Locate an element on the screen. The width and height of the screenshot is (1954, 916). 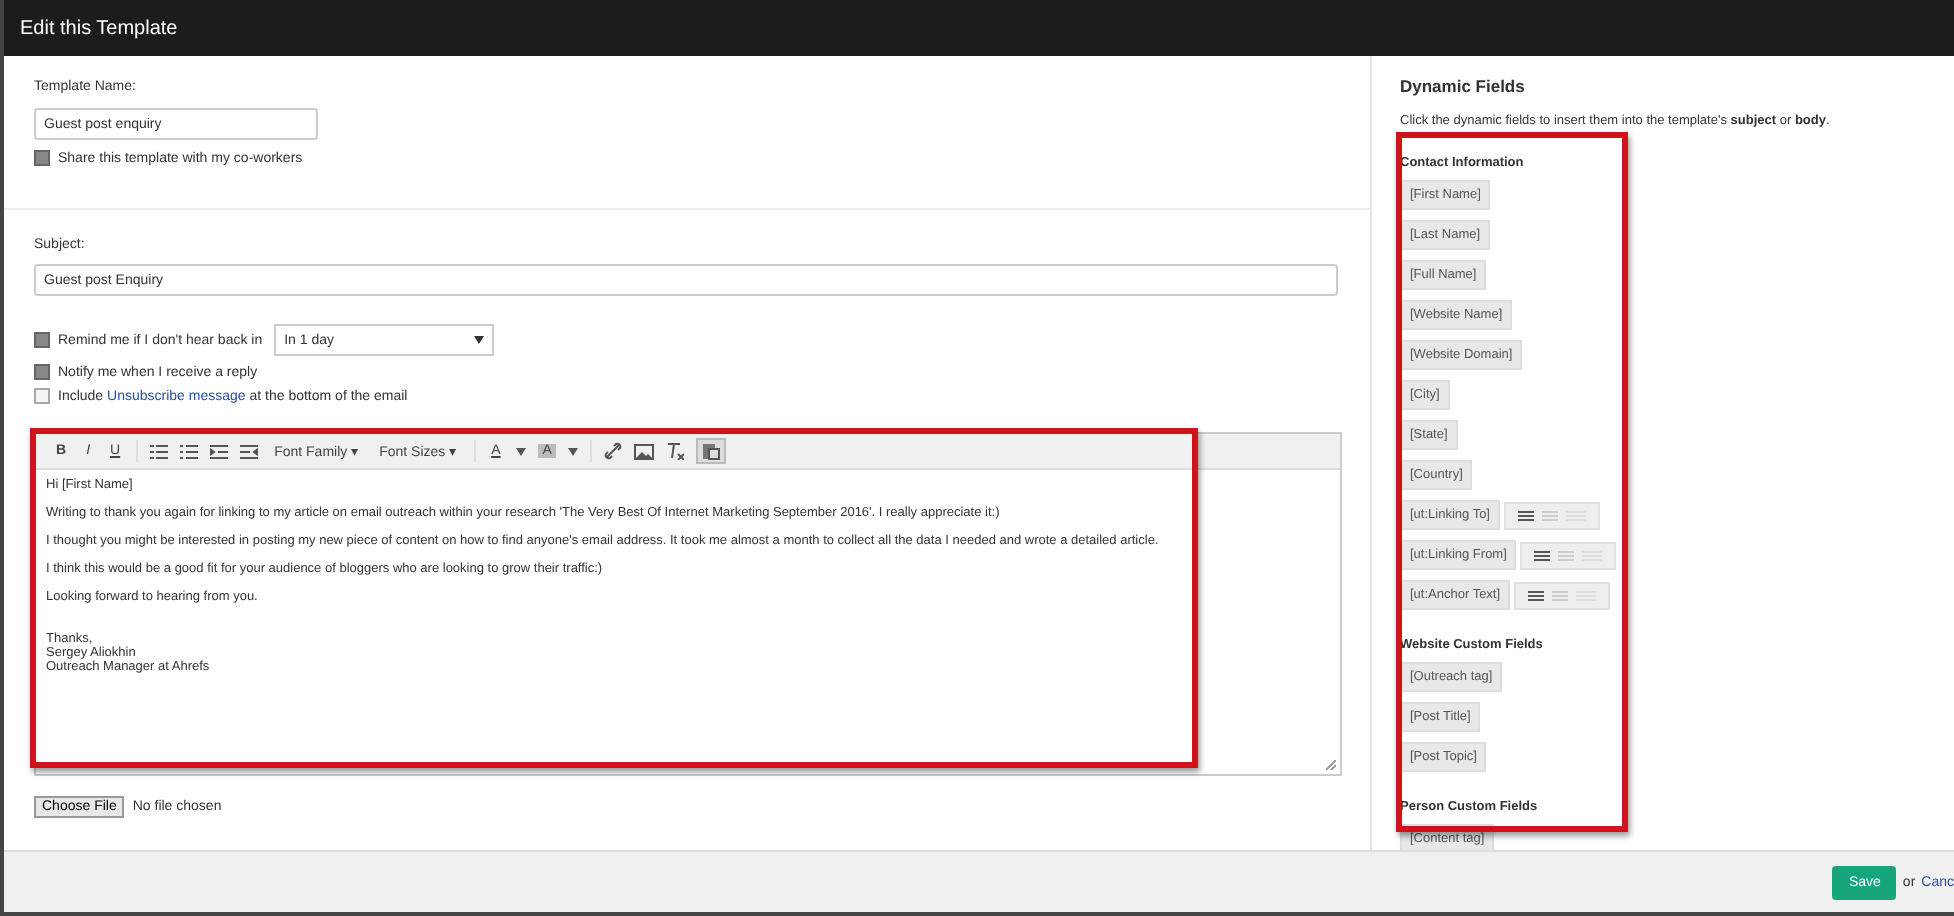
link-icon is located at coordinates (612, 451).